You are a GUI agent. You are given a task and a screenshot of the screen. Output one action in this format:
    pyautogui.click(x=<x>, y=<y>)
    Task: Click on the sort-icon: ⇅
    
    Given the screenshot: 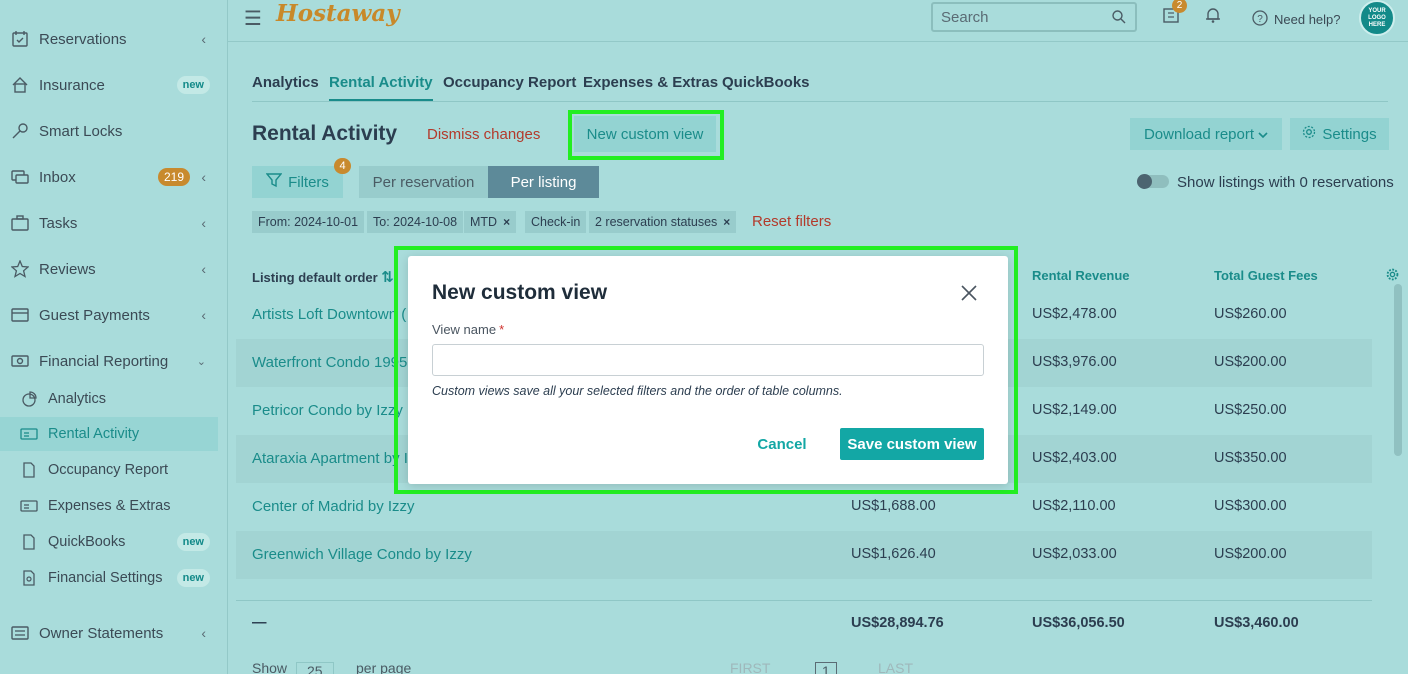 What is the action you would take?
    pyautogui.click(x=387, y=277)
    